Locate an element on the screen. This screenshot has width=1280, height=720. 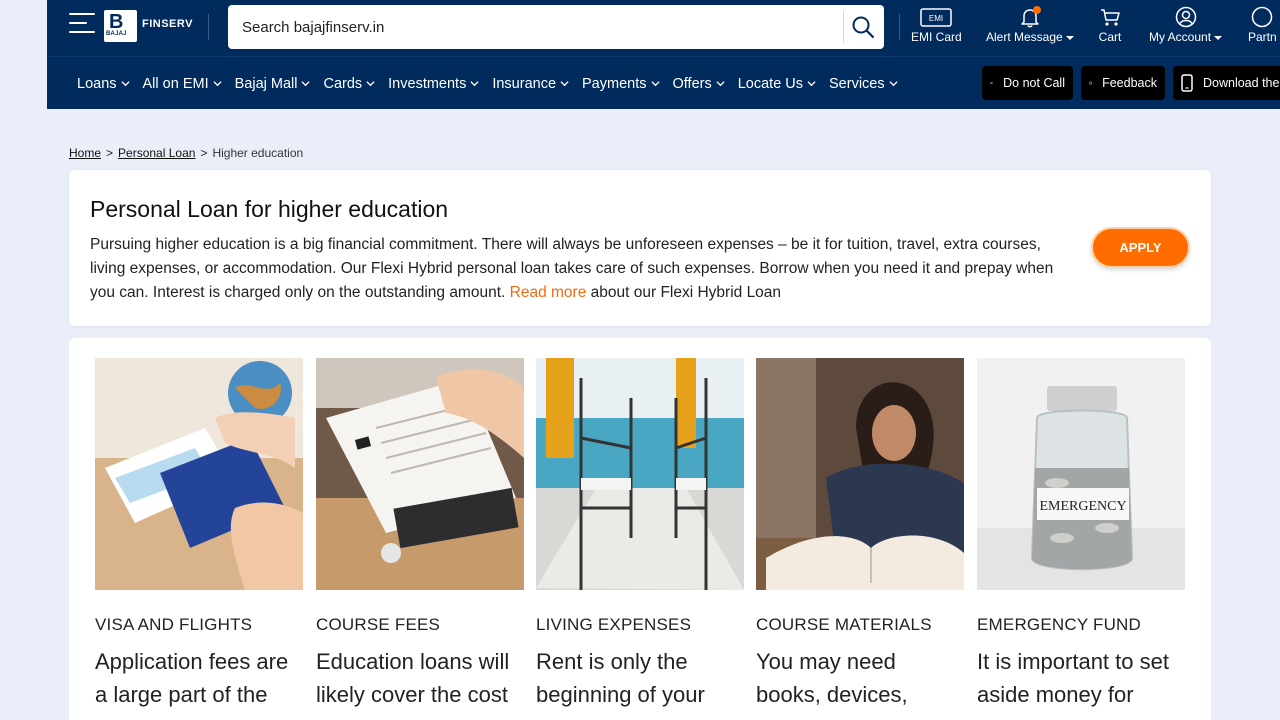
nav-item-label: Insurance is located at coordinates (524, 83).